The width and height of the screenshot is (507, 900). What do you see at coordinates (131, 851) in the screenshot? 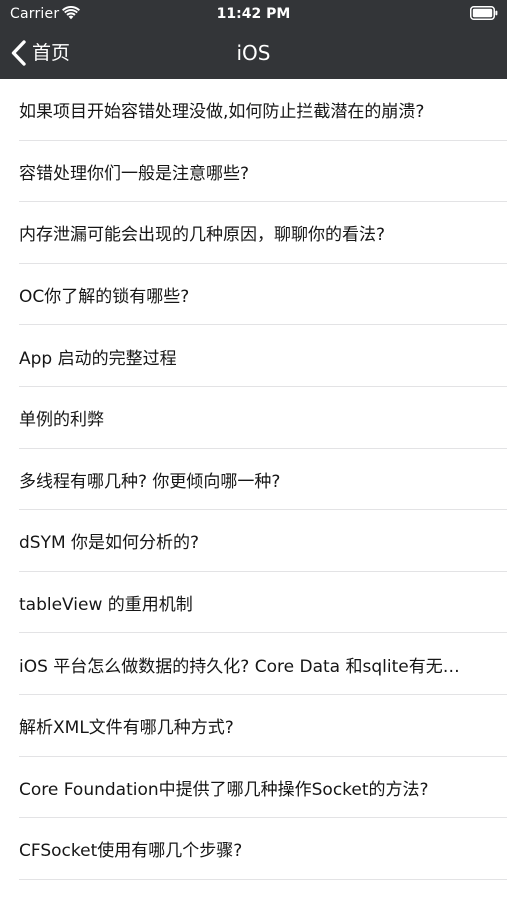
I see `list-item-label: CFSocket使用有哪几个步骤?` at bounding box center [131, 851].